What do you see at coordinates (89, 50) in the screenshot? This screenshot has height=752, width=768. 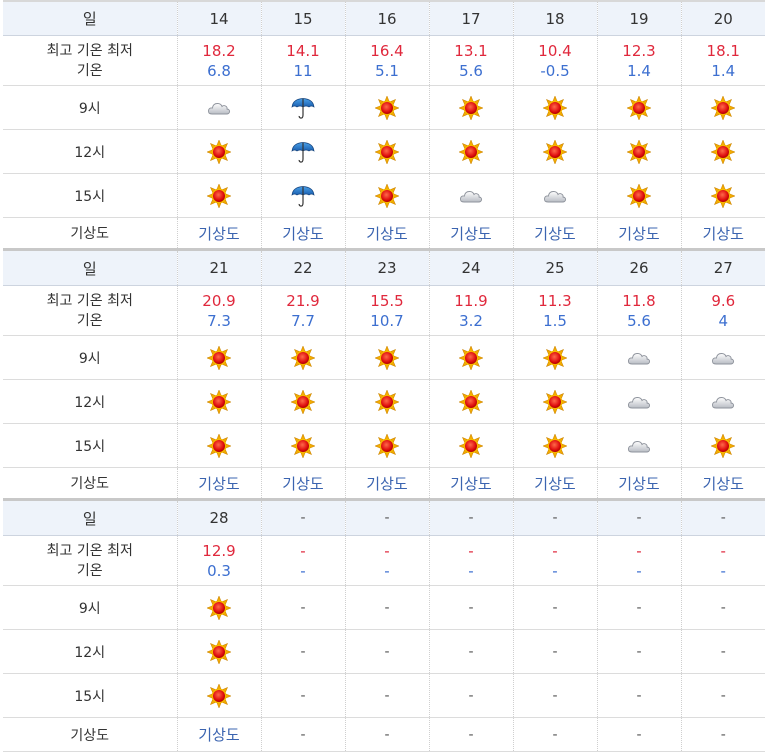 I see `row-label-temp-line1: 최고 기온 최저` at bounding box center [89, 50].